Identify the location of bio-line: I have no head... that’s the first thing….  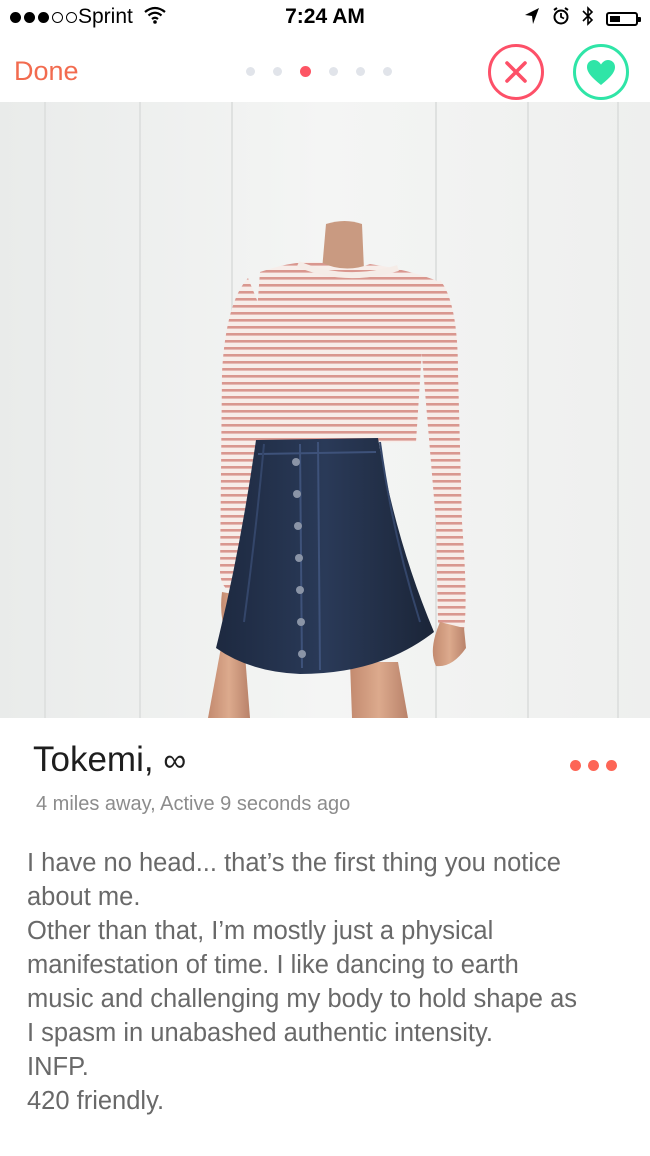
(294, 863).